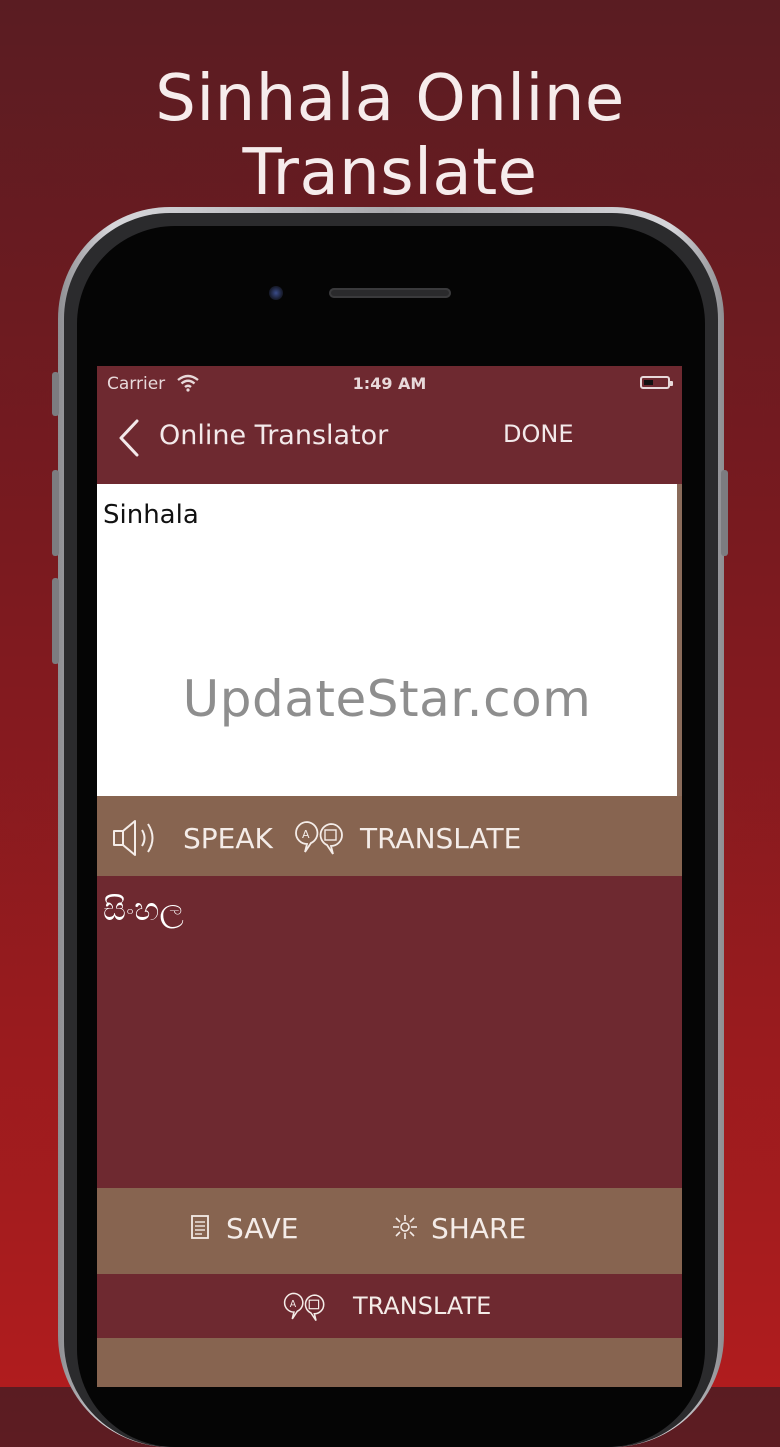  Describe the element at coordinates (262, 1228) in the screenshot. I see `save-button: SAVE` at that location.